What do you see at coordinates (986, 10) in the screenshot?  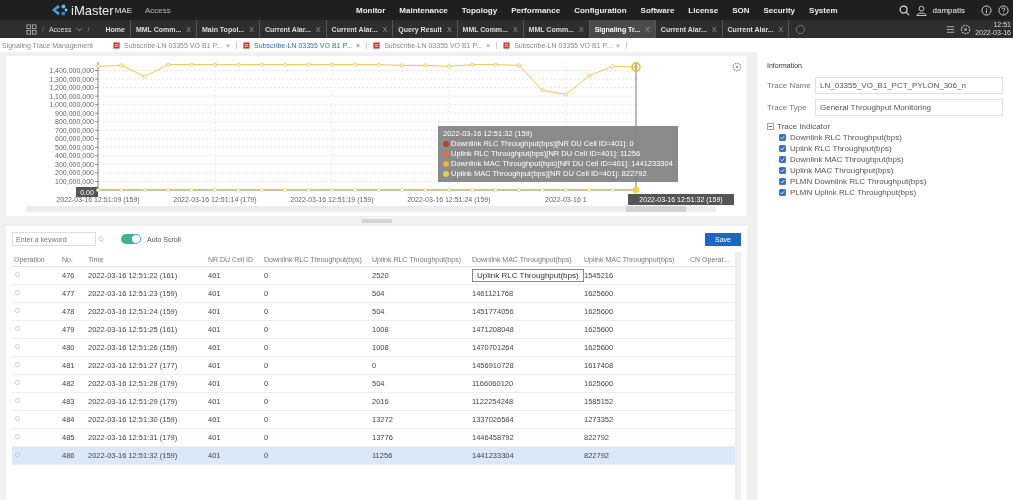 I see `info-icon` at bounding box center [986, 10].